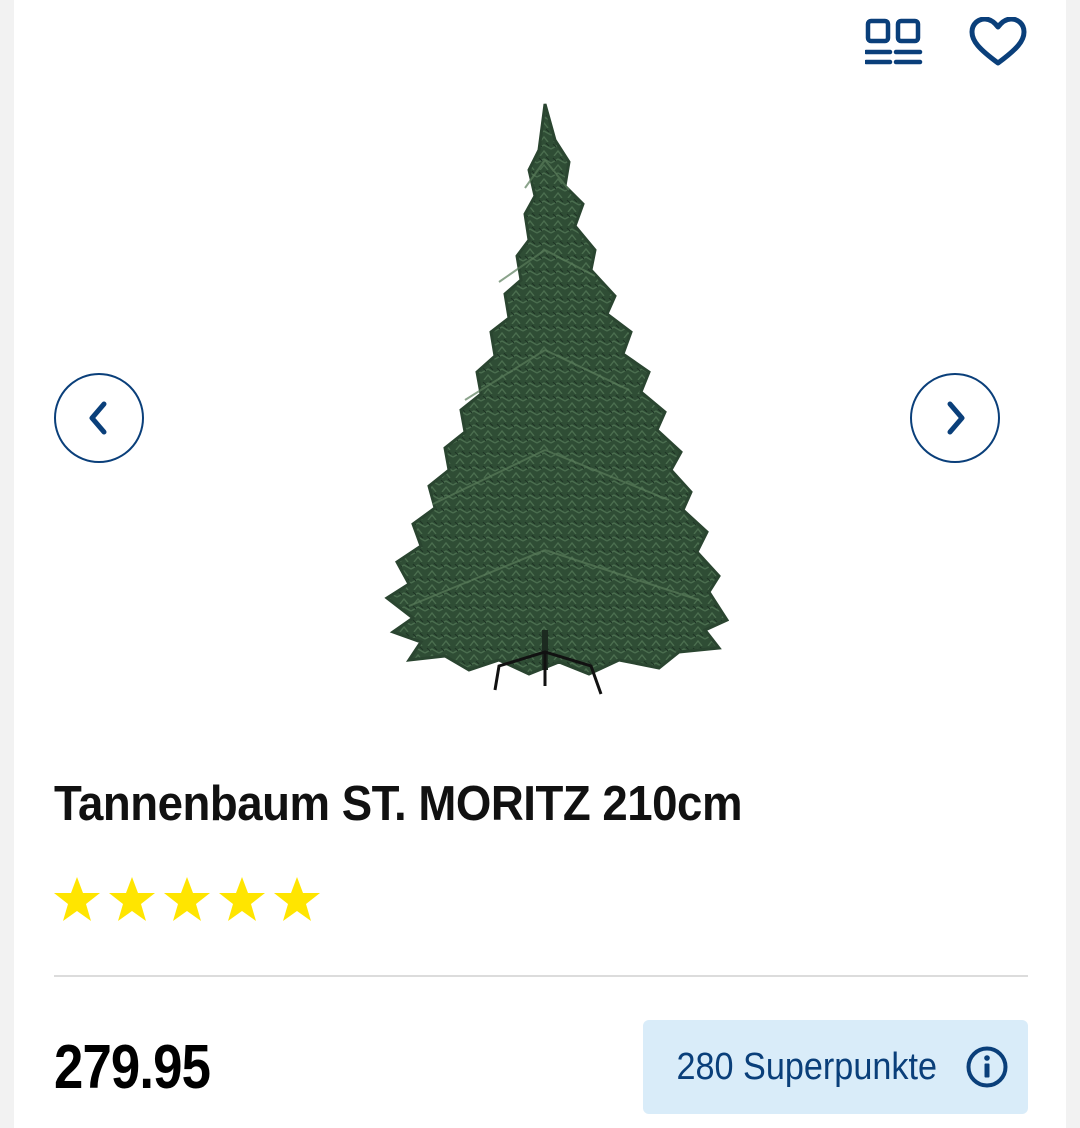 This screenshot has height=1128, width=1080. What do you see at coordinates (806, 1066) in the screenshot?
I see `superpunkte-label: 280 Superpunkte` at bounding box center [806, 1066].